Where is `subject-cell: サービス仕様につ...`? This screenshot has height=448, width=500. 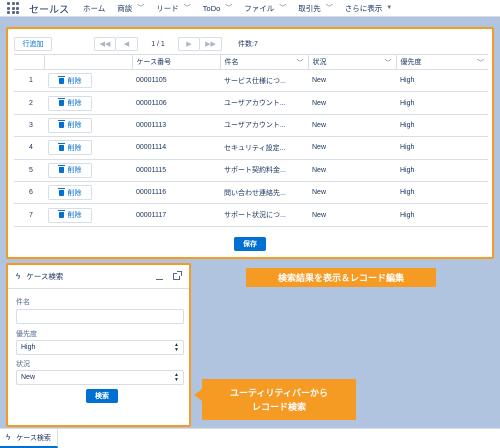
subject-cell: サービス仕様につ... is located at coordinates (264, 81).